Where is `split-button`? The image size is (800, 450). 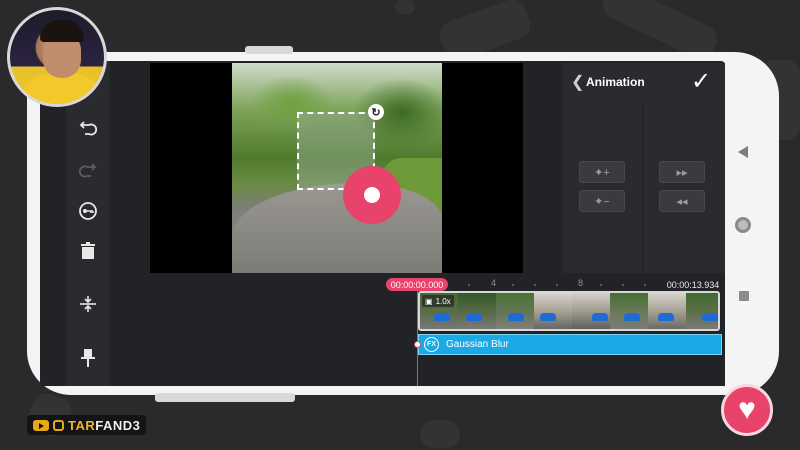 split-button is located at coordinates (88, 304).